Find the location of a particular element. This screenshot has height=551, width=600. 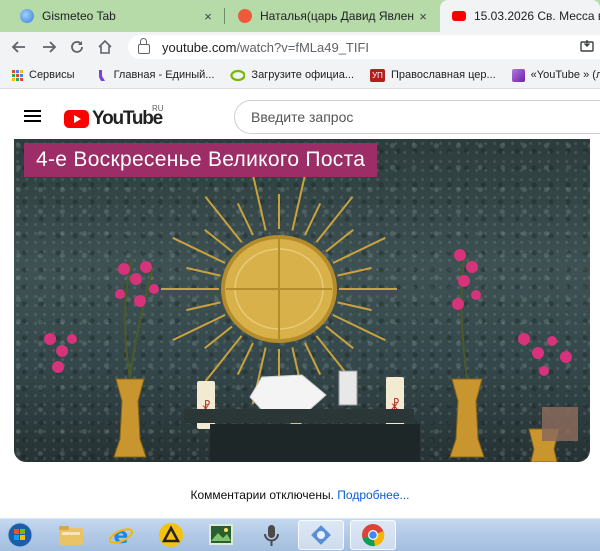

windows-start-icon is located at coordinates (20, 535).